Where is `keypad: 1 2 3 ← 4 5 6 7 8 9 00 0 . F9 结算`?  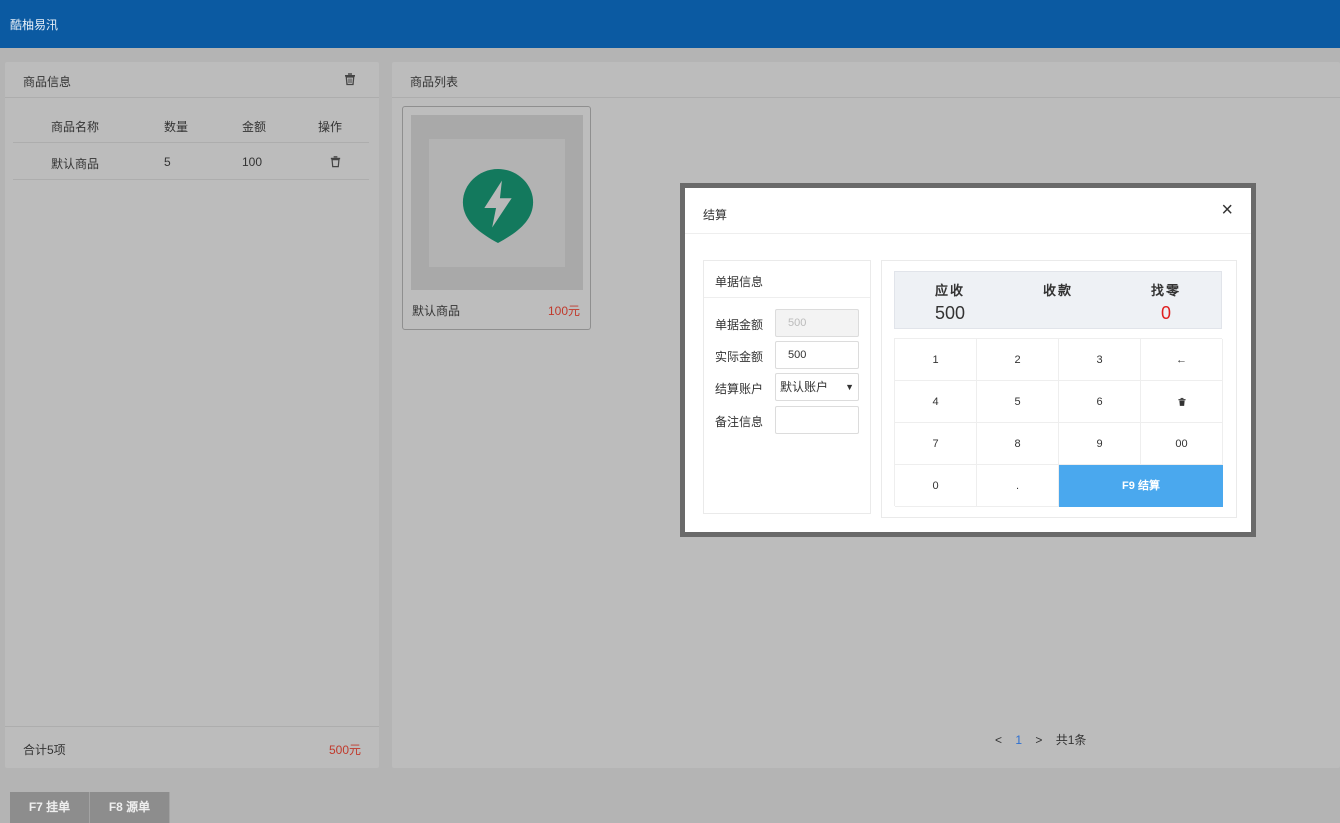 keypad: 1 2 3 ← 4 5 6 7 8 9 00 0 . F9 结算 is located at coordinates (1058, 422).